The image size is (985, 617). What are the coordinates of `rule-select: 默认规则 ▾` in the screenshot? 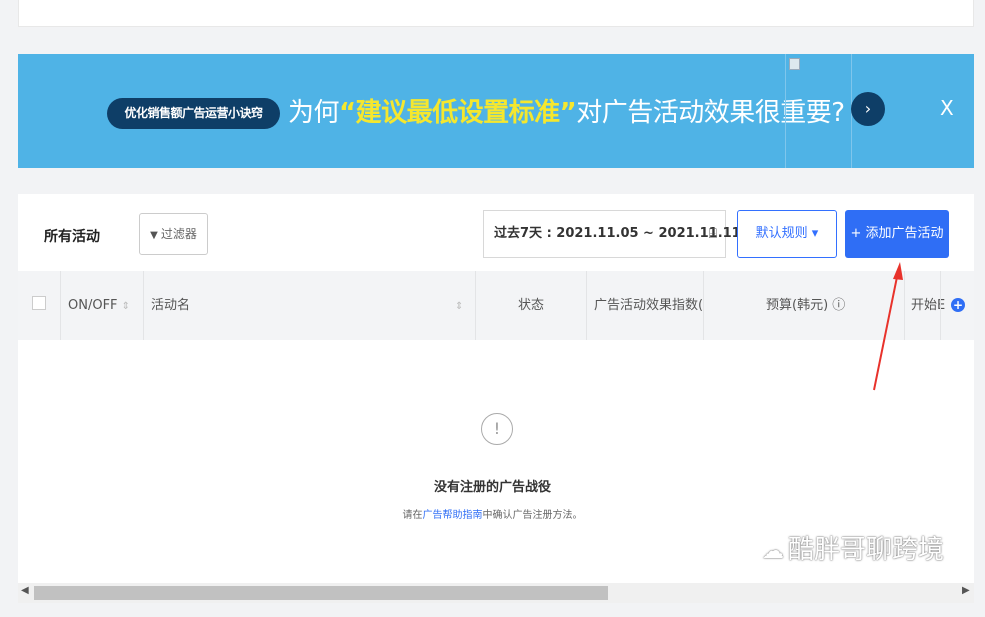 It's located at (787, 234).